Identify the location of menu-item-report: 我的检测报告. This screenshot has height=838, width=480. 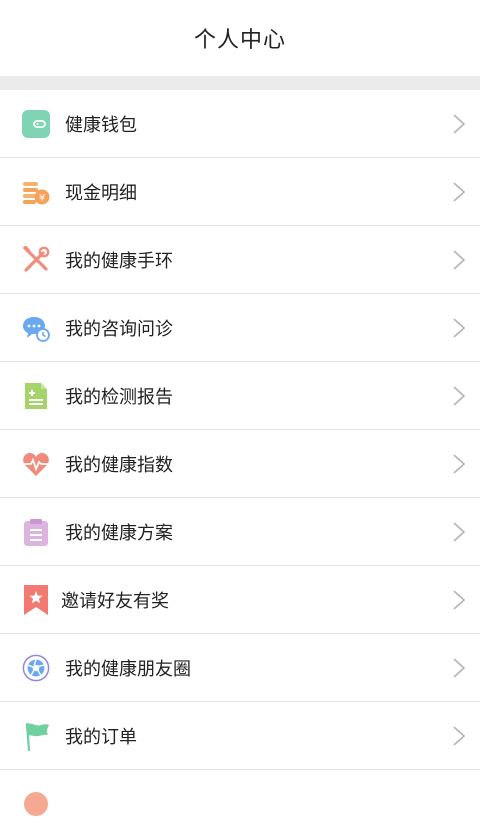
(240, 396).